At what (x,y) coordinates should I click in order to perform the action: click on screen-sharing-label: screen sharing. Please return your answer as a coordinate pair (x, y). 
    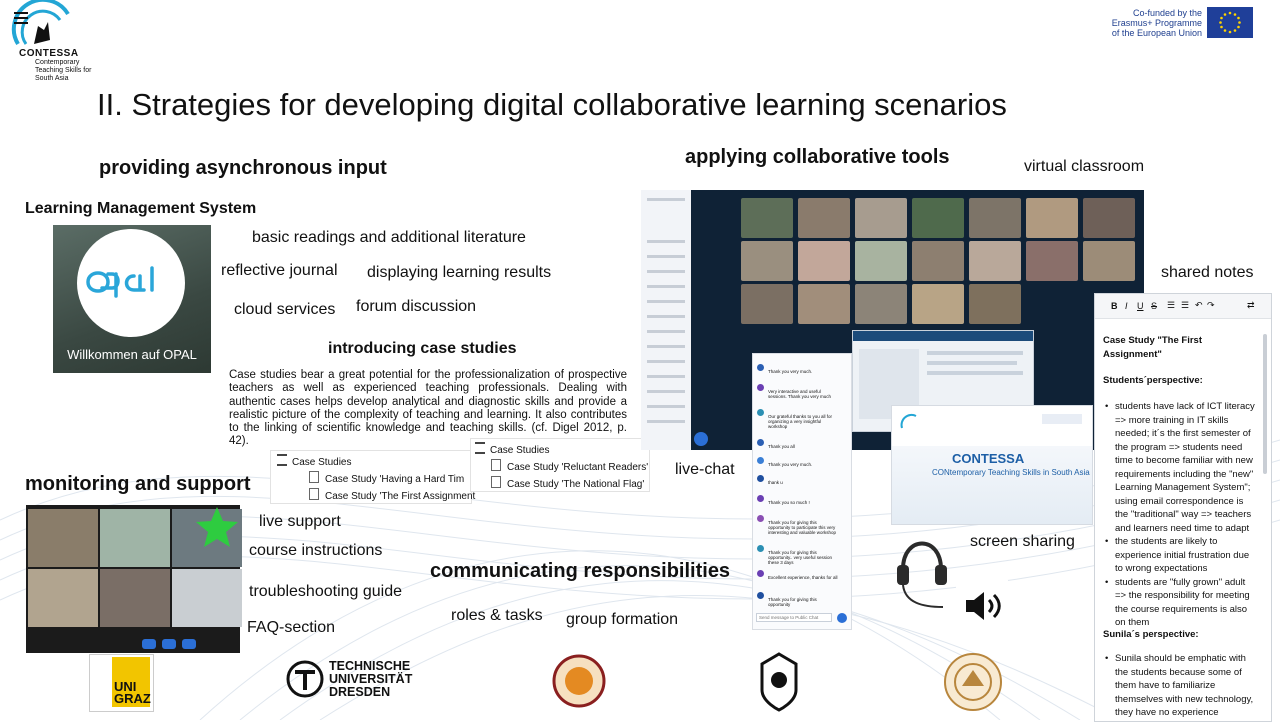
    Looking at the image, I should click on (1022, 541).